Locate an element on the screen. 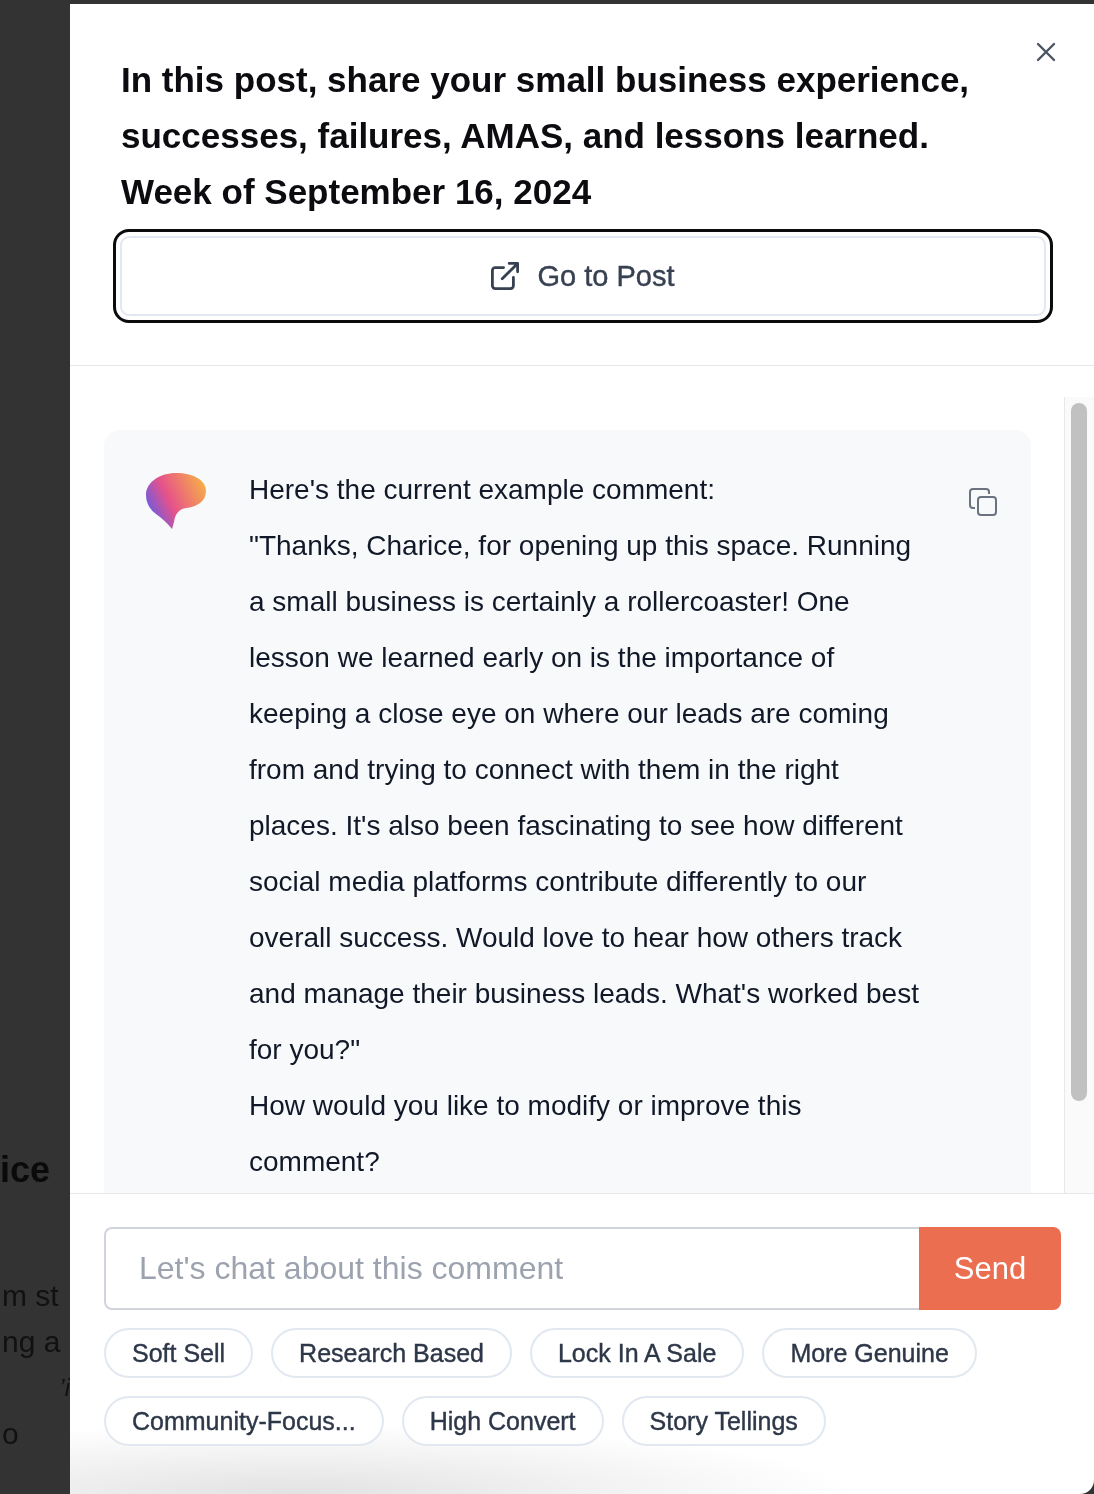  scrollbar-thumb is located at coordinates (1079, 752).